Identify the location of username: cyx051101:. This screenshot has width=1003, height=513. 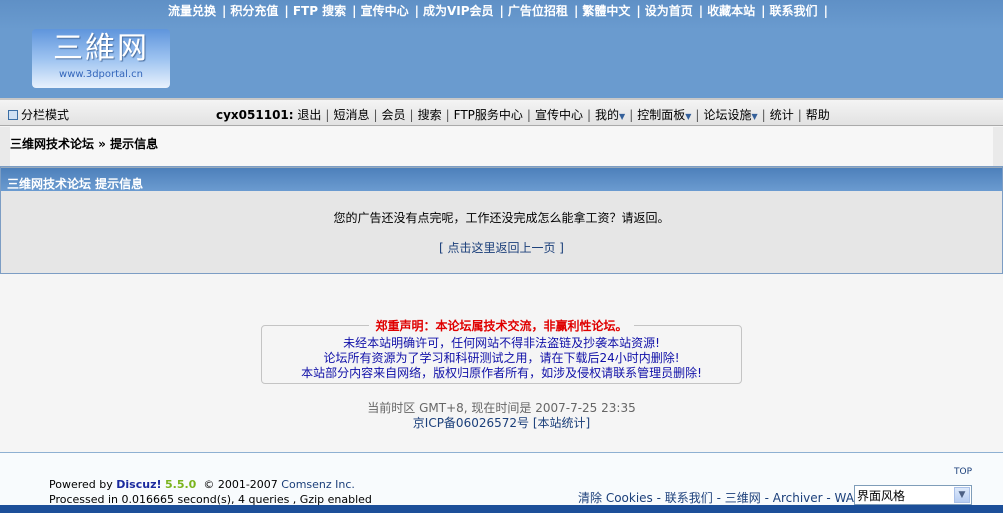
(255, 115).